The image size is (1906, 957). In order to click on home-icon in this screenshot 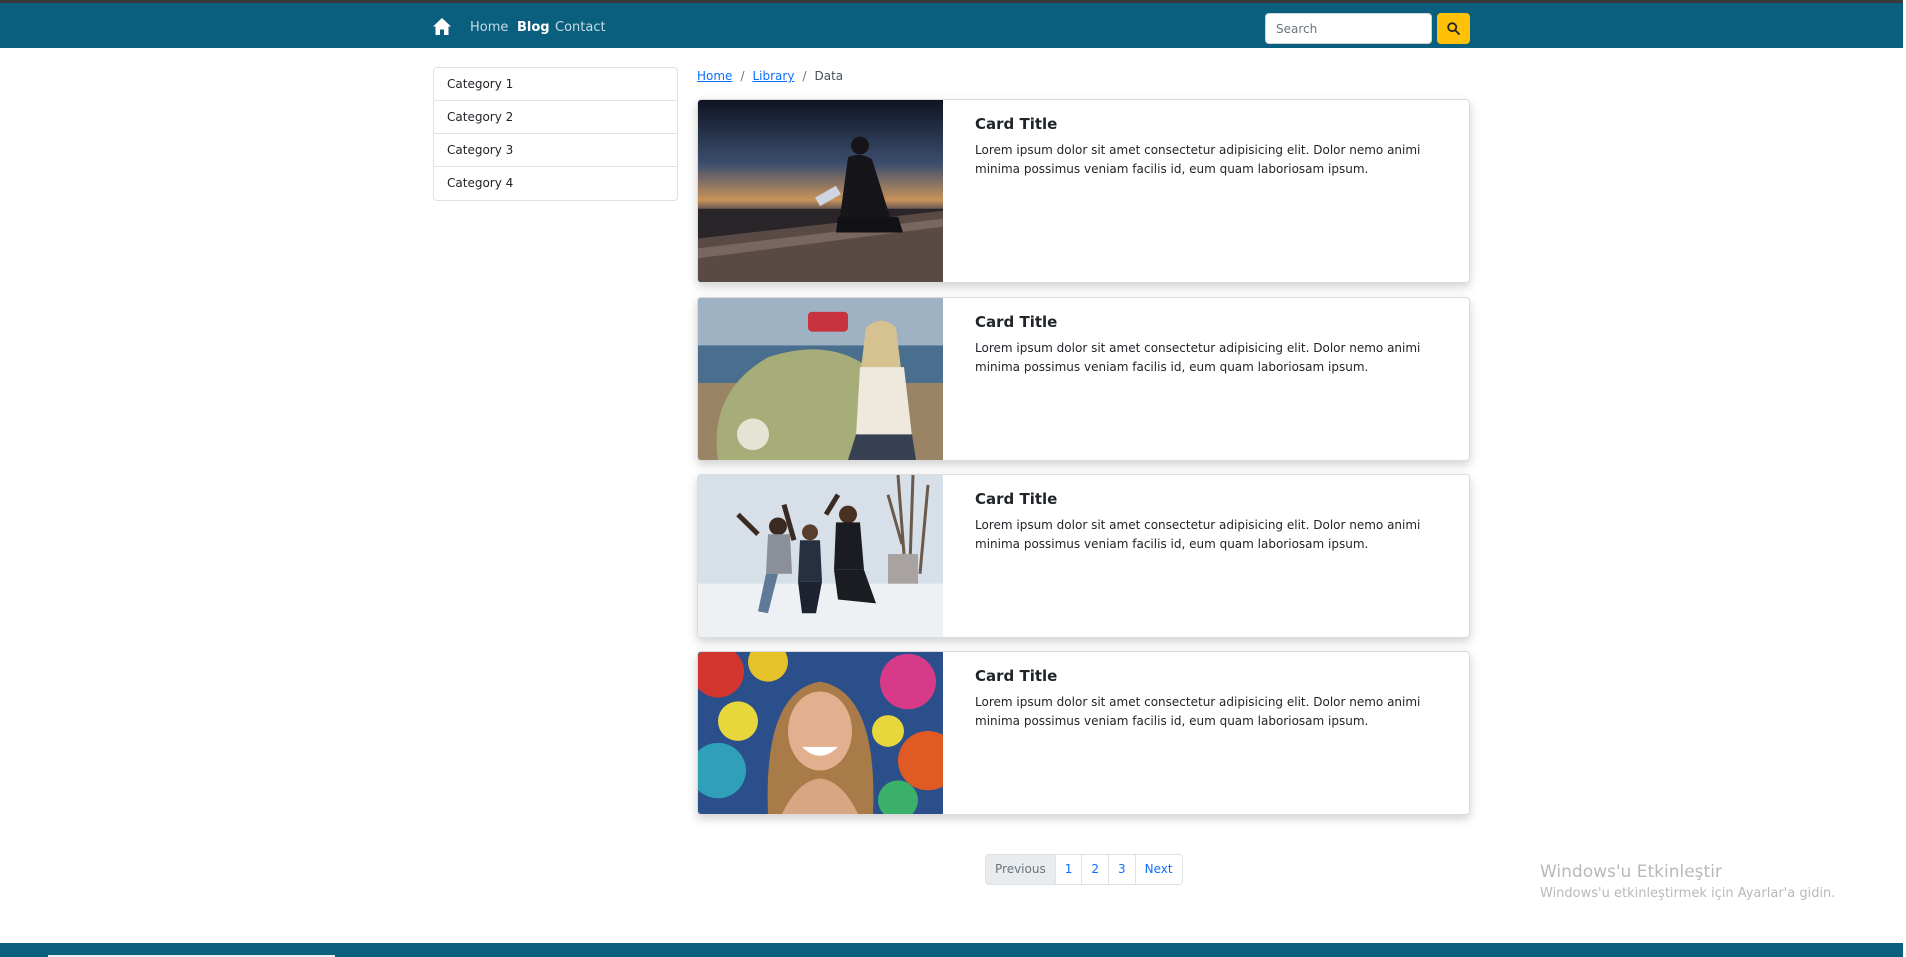, I will do `click(442, 26)`.